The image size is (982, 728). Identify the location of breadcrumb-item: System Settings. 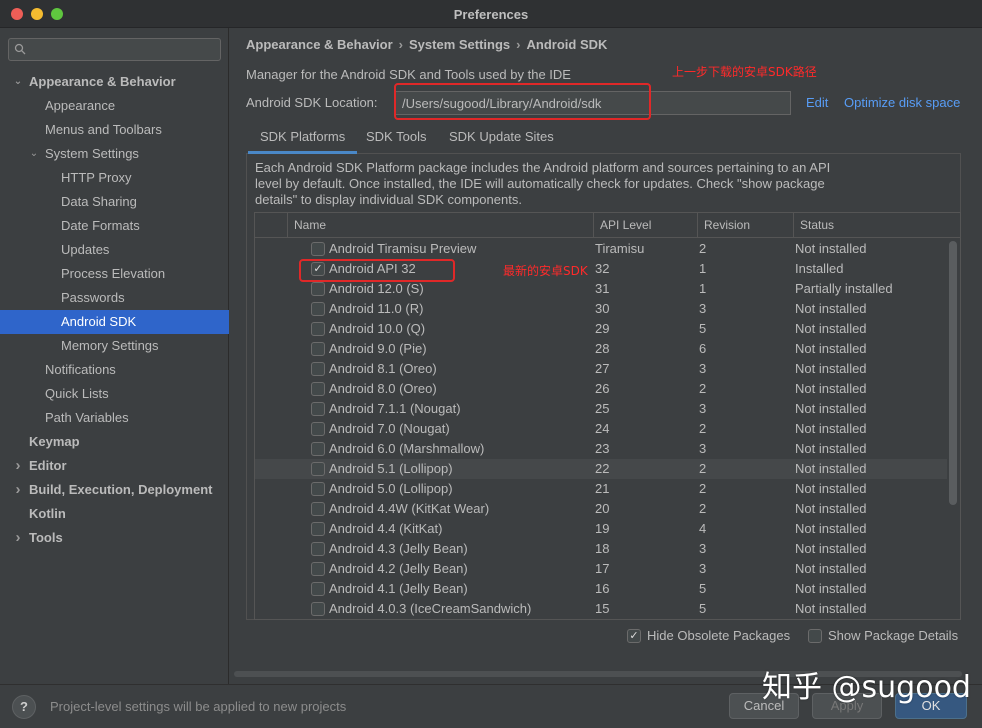
(459, 44).